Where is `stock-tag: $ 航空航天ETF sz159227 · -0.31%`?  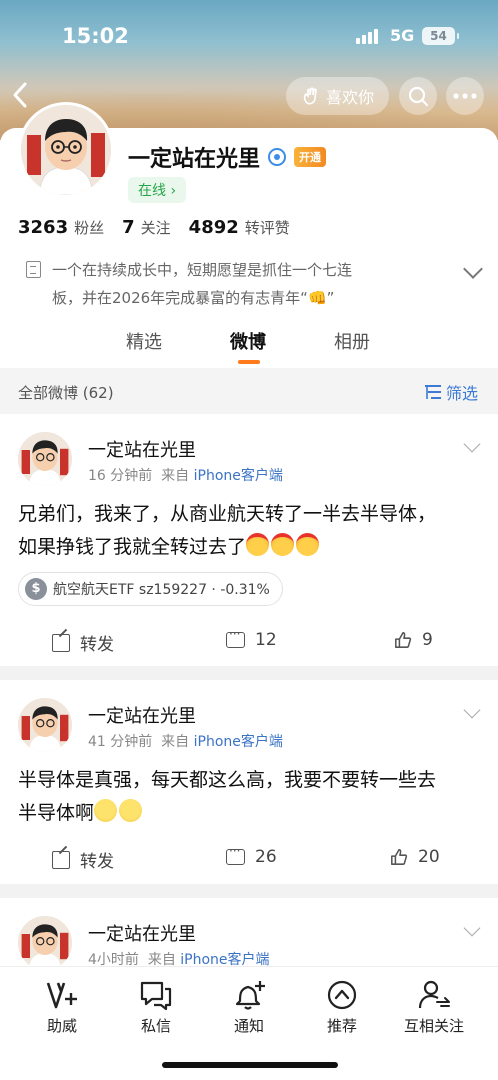
stock-tag: $ 航空航天ETF sz159227 · -0.31% is located at coordinates (150, 589).